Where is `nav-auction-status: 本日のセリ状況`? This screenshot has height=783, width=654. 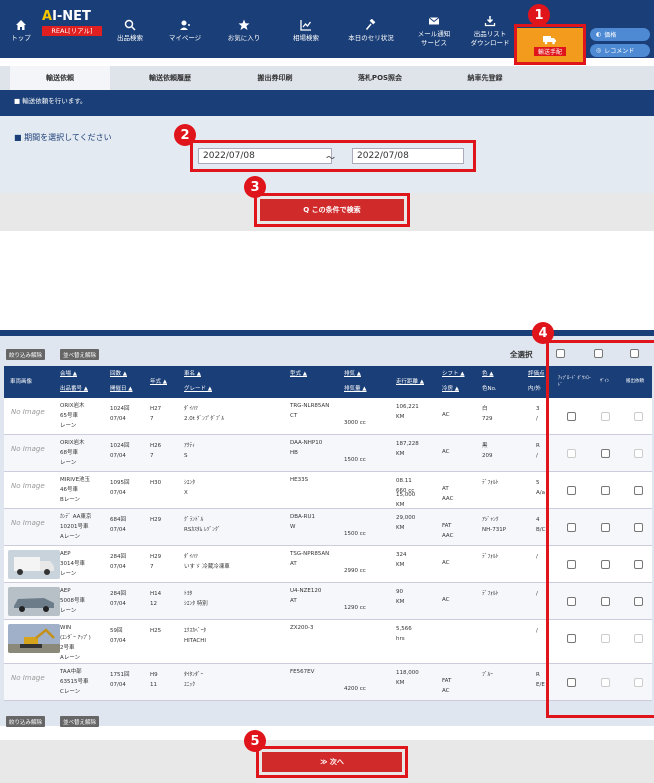 nav-auction-status: 本日のセリ状況 is located at coordinates (371, 29).